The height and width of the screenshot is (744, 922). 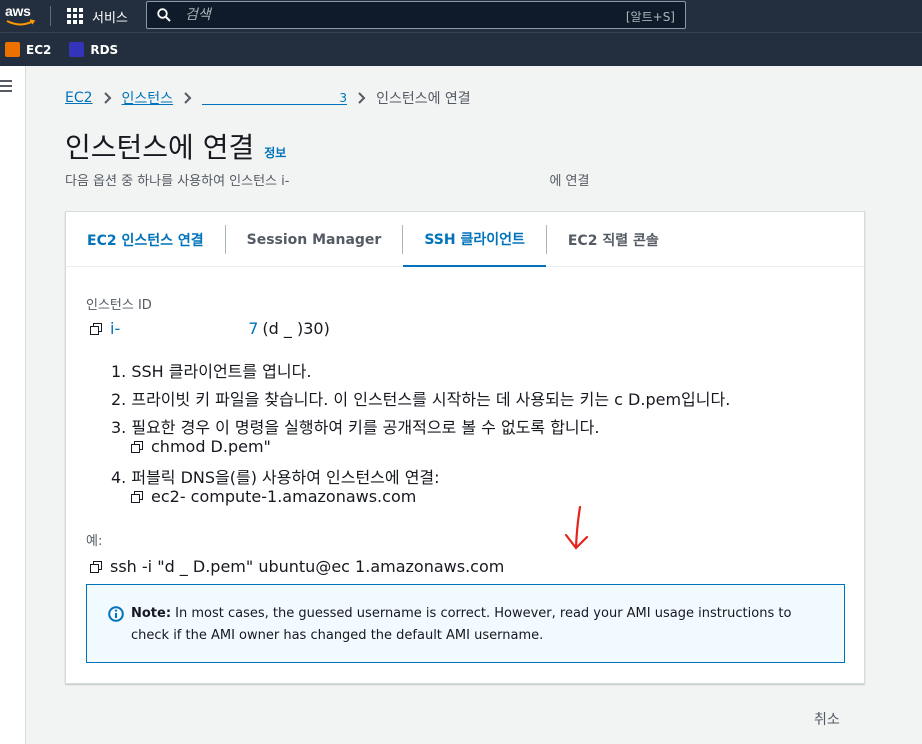 What do you see at coordinates (576, 527) in the screenshot?
I see `red-arrow-annotation` at bounding box center [576, 527].